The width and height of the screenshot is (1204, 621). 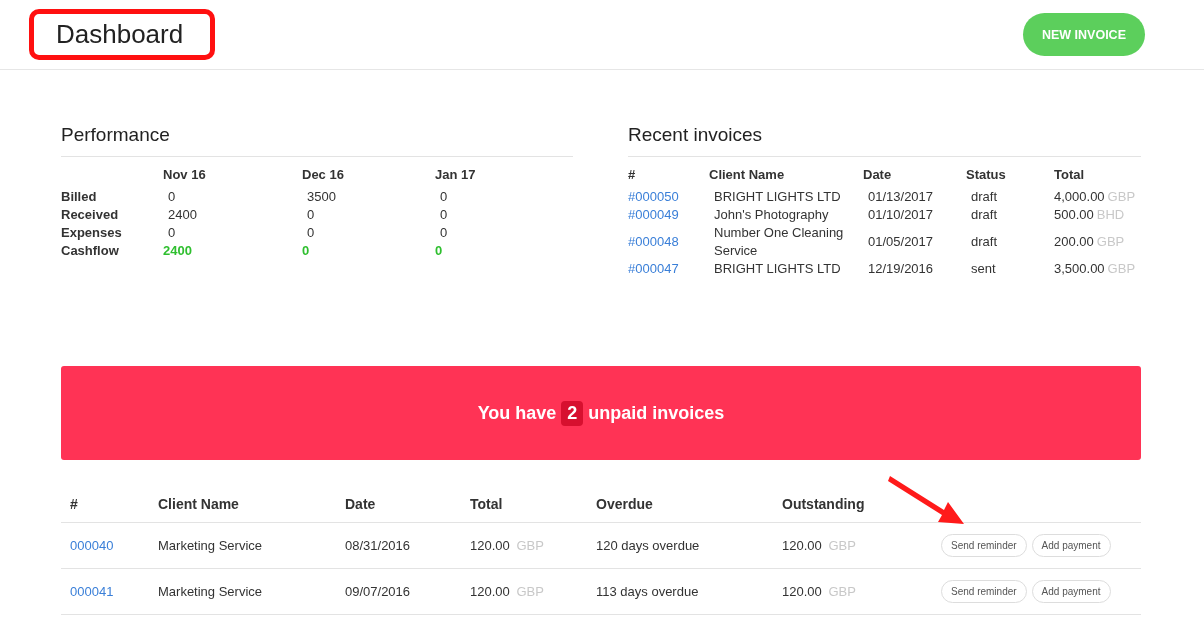 What do you see at coordinates (983, 269) in the screenshot?
I see `table-cell-text: sent` at bounding box center [983, 269].